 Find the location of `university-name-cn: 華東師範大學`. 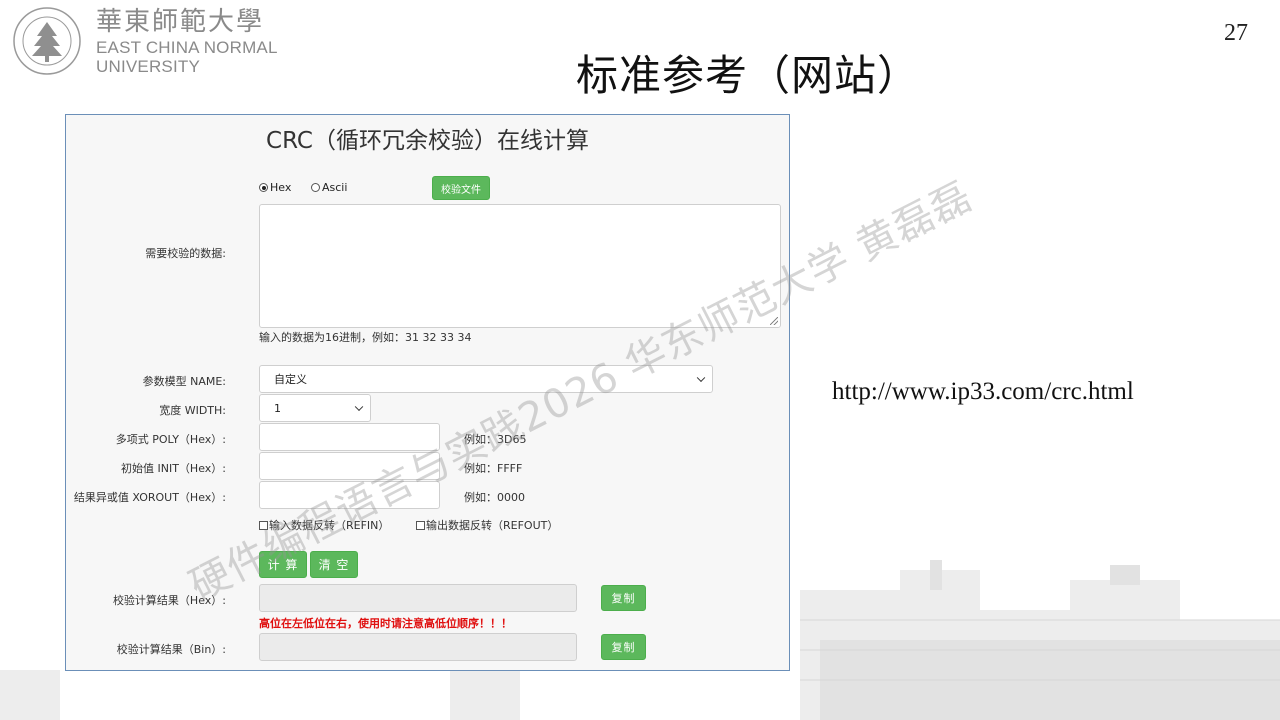

university-name-cn: 華東師範大學 is located at coordinates (180, 22).